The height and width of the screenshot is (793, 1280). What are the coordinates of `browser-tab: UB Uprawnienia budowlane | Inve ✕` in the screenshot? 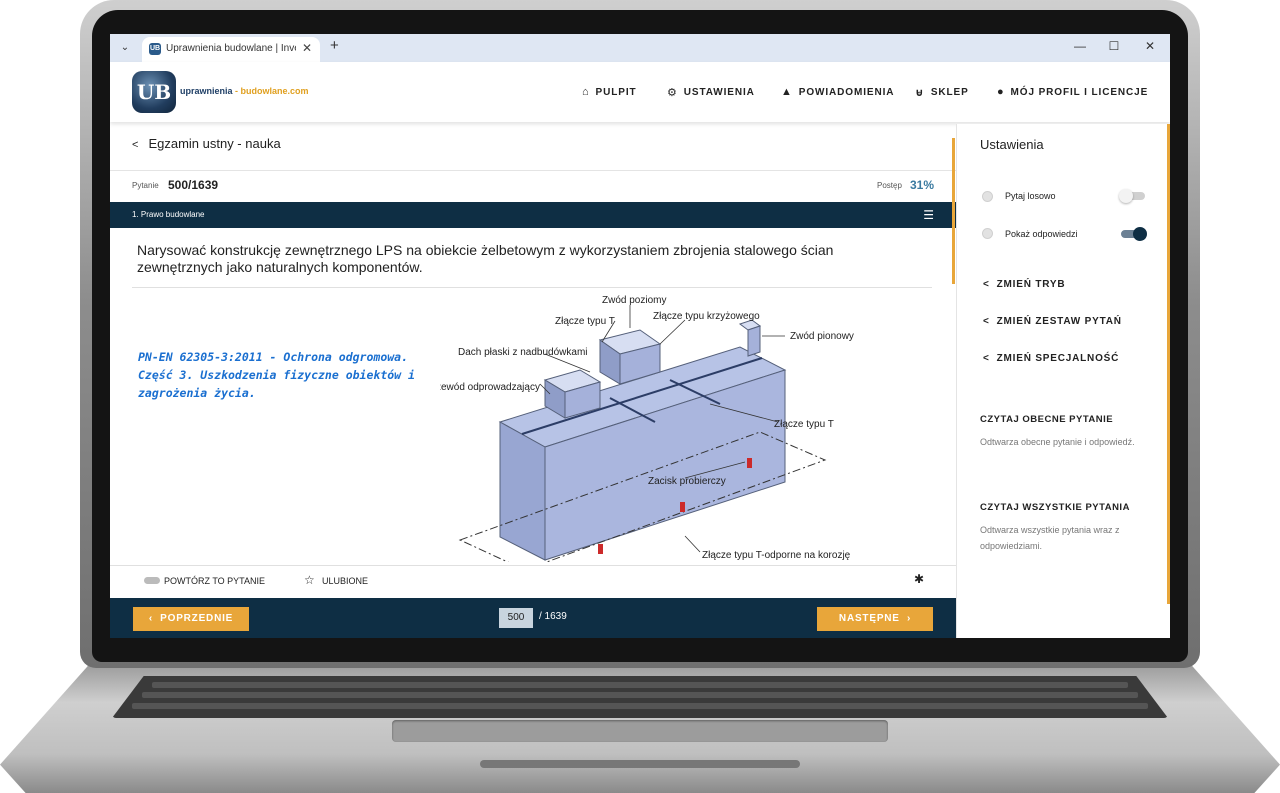 It's located at (231, 49).